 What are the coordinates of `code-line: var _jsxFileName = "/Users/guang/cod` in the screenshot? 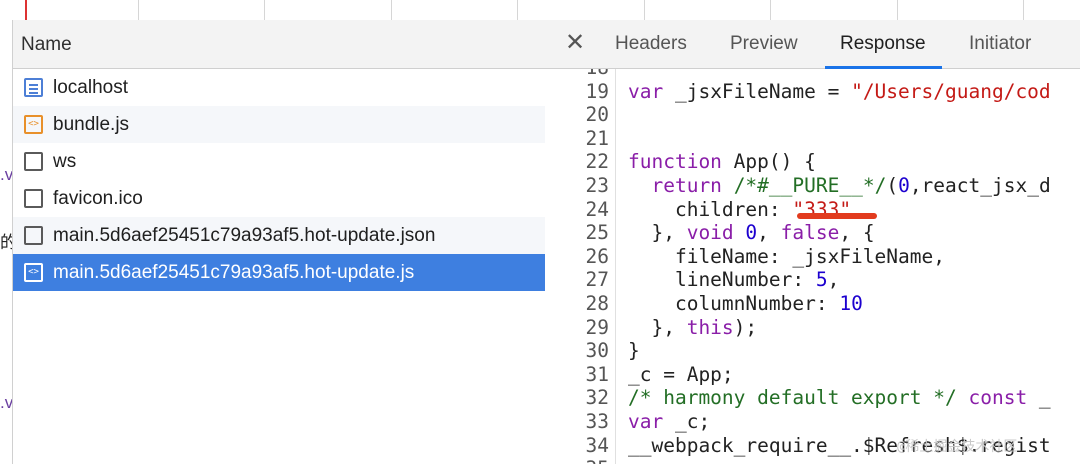 It's located at (839, 91).